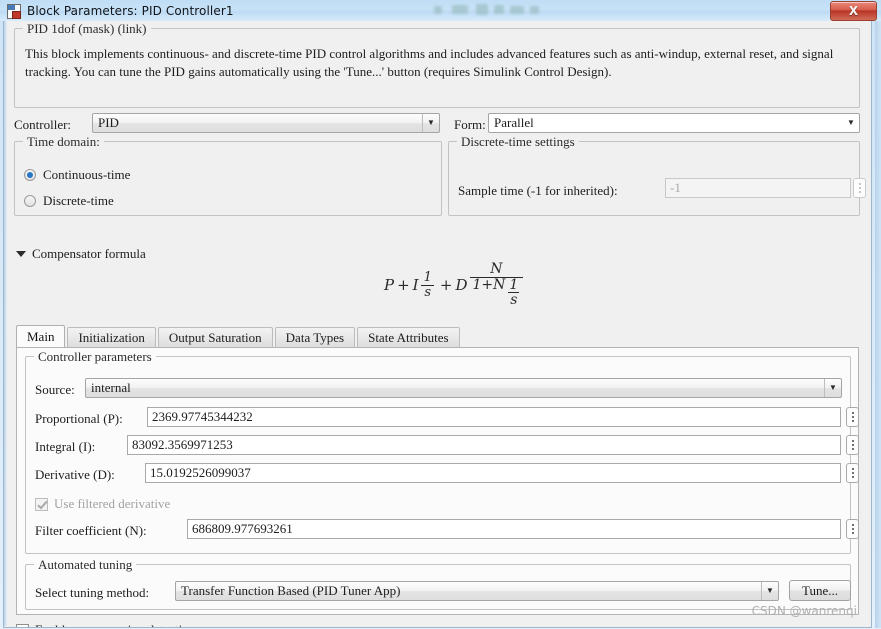  What do you see at coordinates (461, 285) in the screenshot?
I see `formula-d: D` at bounding box center [461, 285].